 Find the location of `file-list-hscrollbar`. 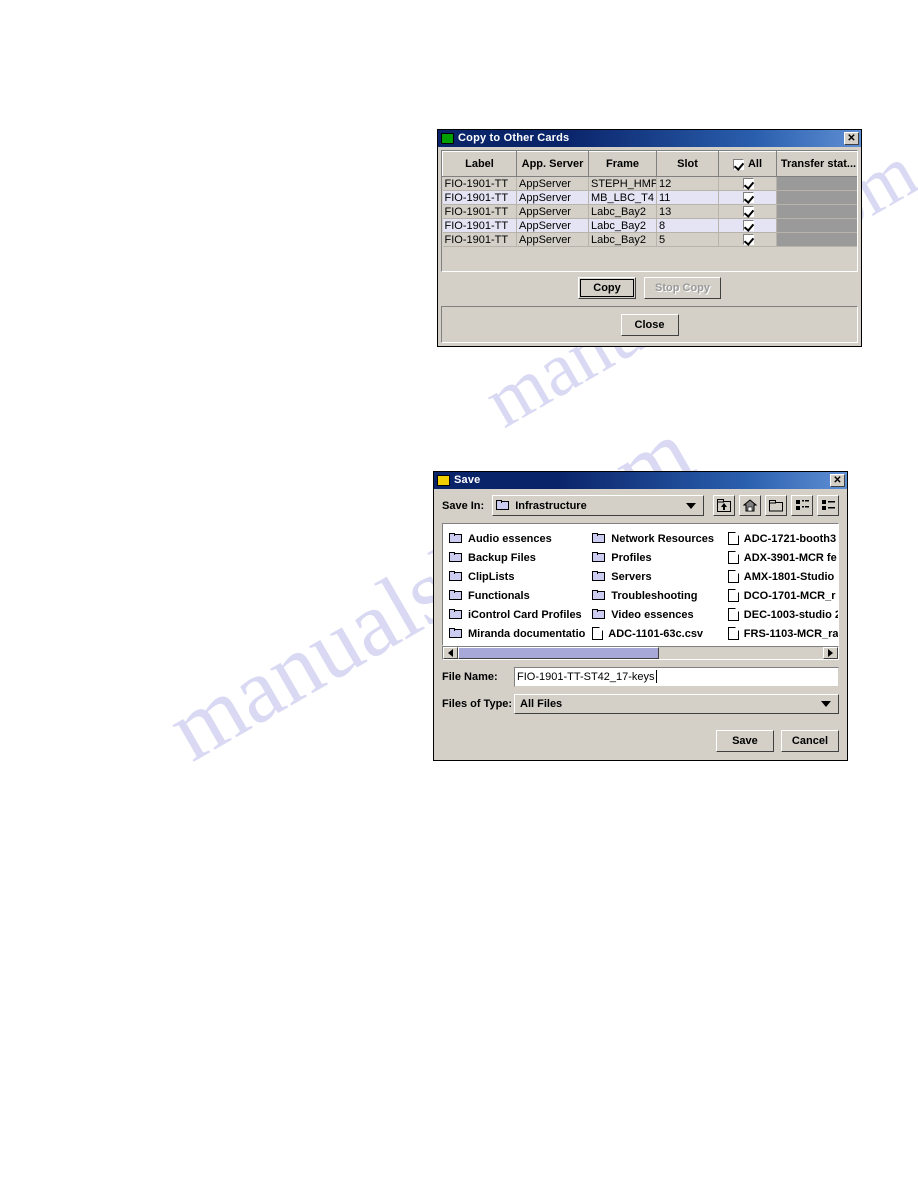

file-list-hscrollbar is located at coordinates (640, 652).